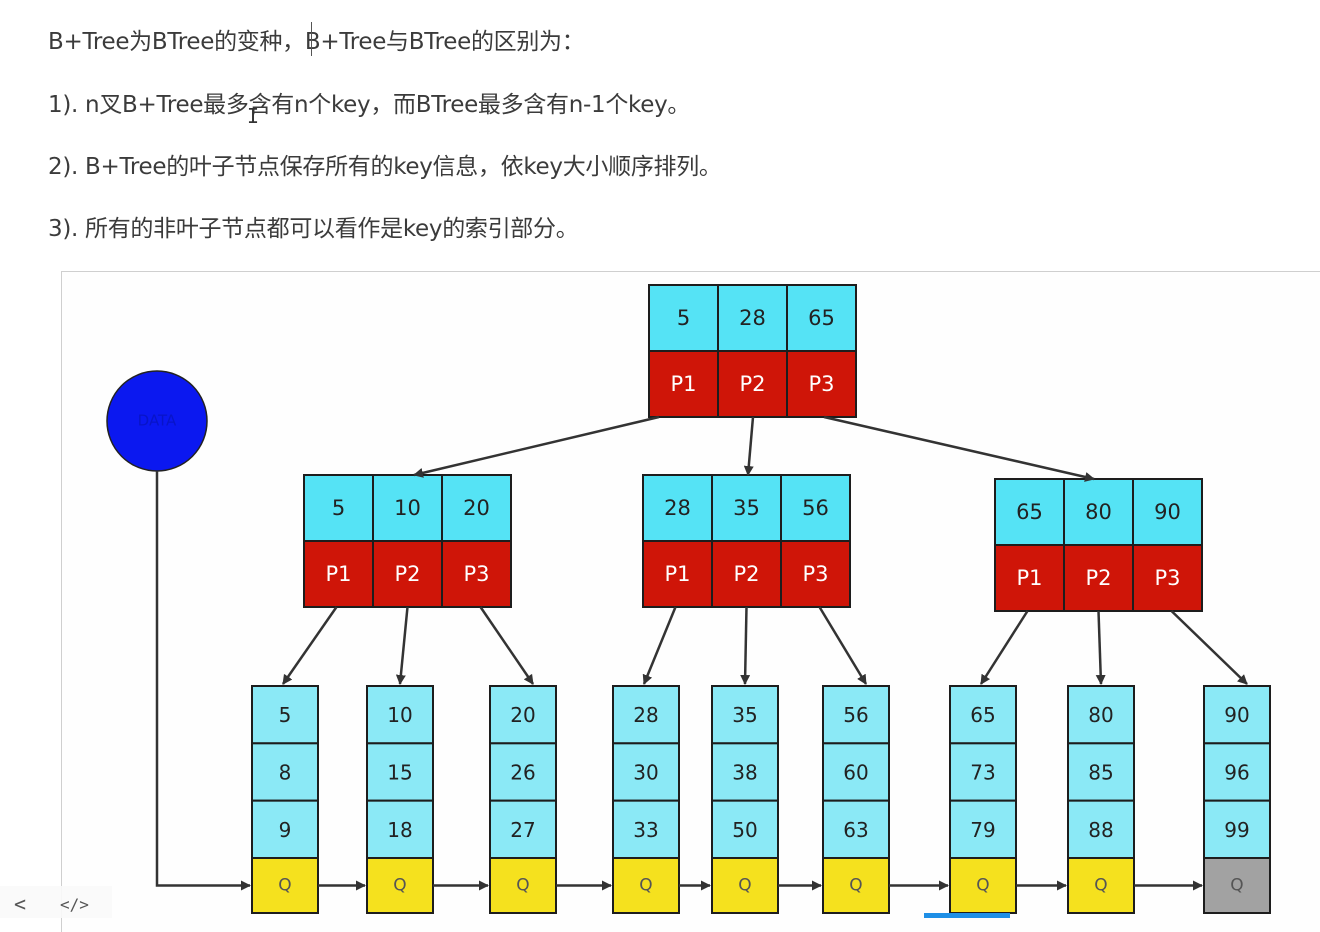 This screenshot has width=1320, height=932. I want to click on internal-2-to-leaf-5-arrow, so click(745, 645).